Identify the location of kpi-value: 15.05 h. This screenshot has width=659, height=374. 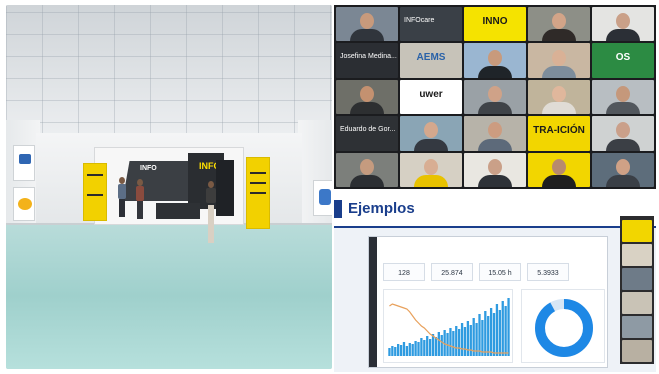
(500, 273).